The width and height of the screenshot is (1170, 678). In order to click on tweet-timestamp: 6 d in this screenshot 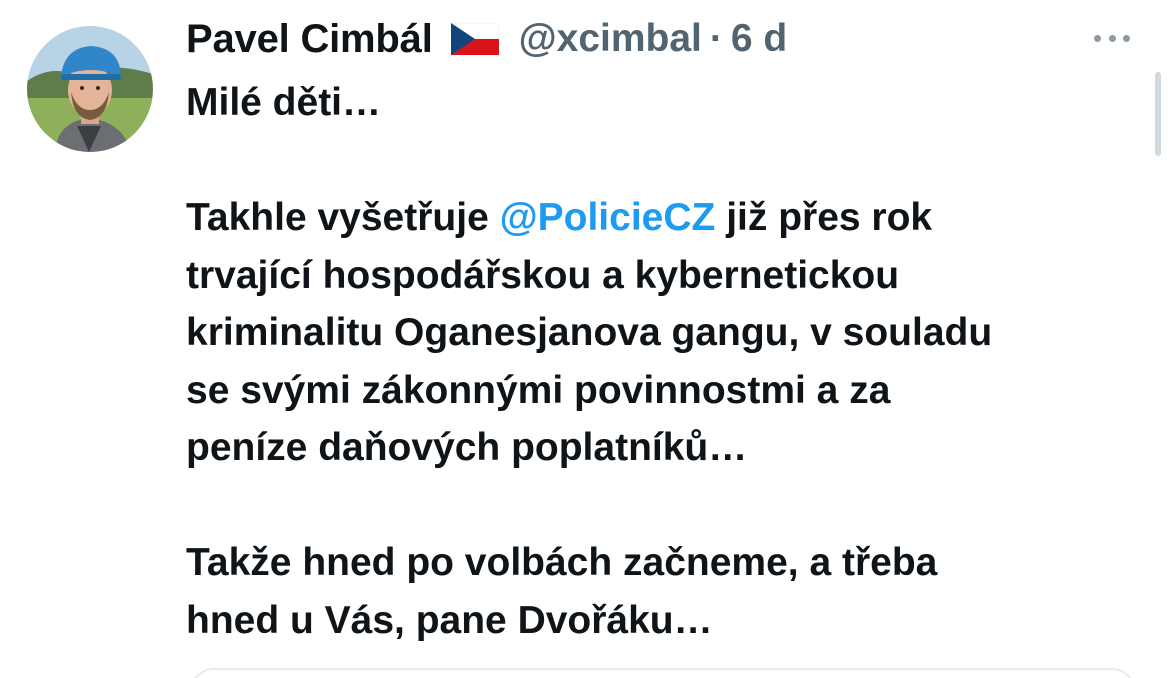, I will do `click(759, 39)`.